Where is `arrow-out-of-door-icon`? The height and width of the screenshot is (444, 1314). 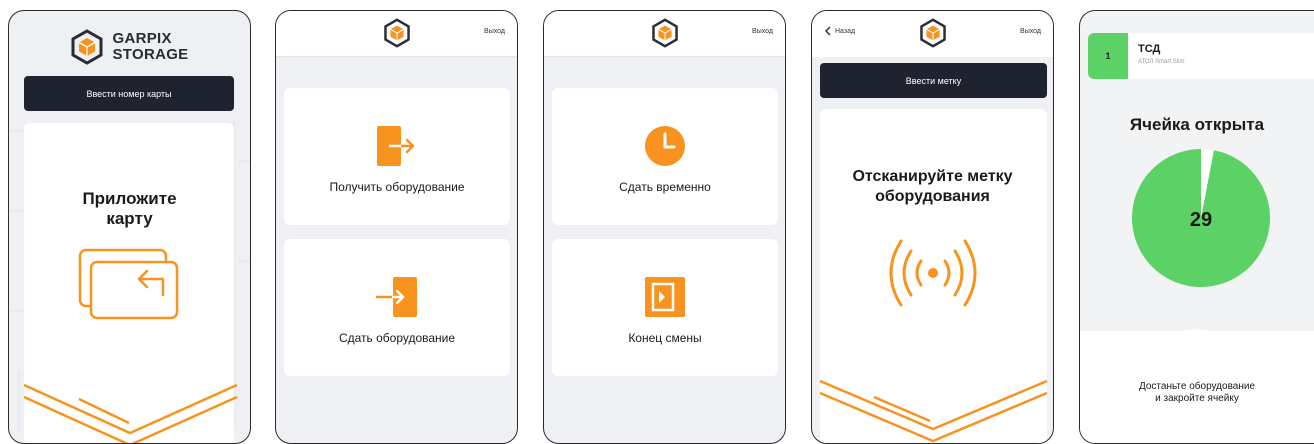
arrow-out-of-door-icon is located at coordinates (396, 146).